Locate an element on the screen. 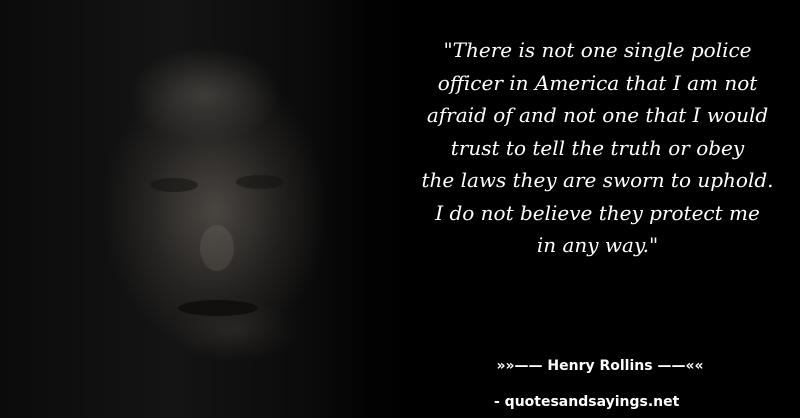 This screenshot has height=418, width=800. quote-line: the laws they are sworn to uphold. is located at coordinates (597, 180).